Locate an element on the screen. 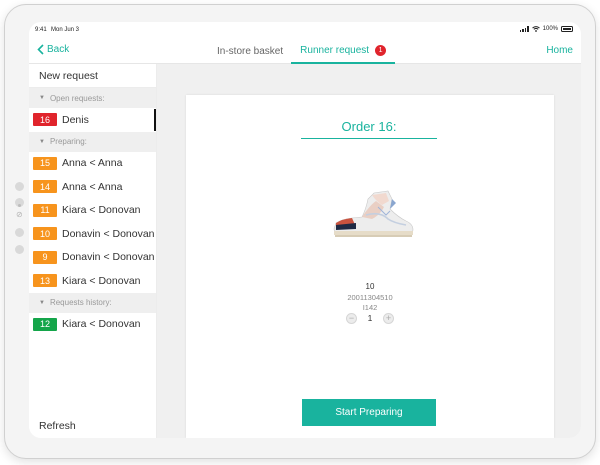  status-time: 9:41 is located at coordinates (41, 30).